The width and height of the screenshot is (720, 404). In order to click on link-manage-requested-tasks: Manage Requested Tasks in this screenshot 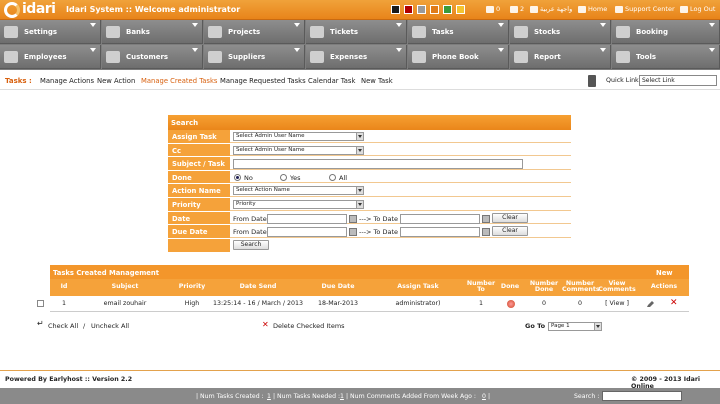, I will do `click(263, 81)`.